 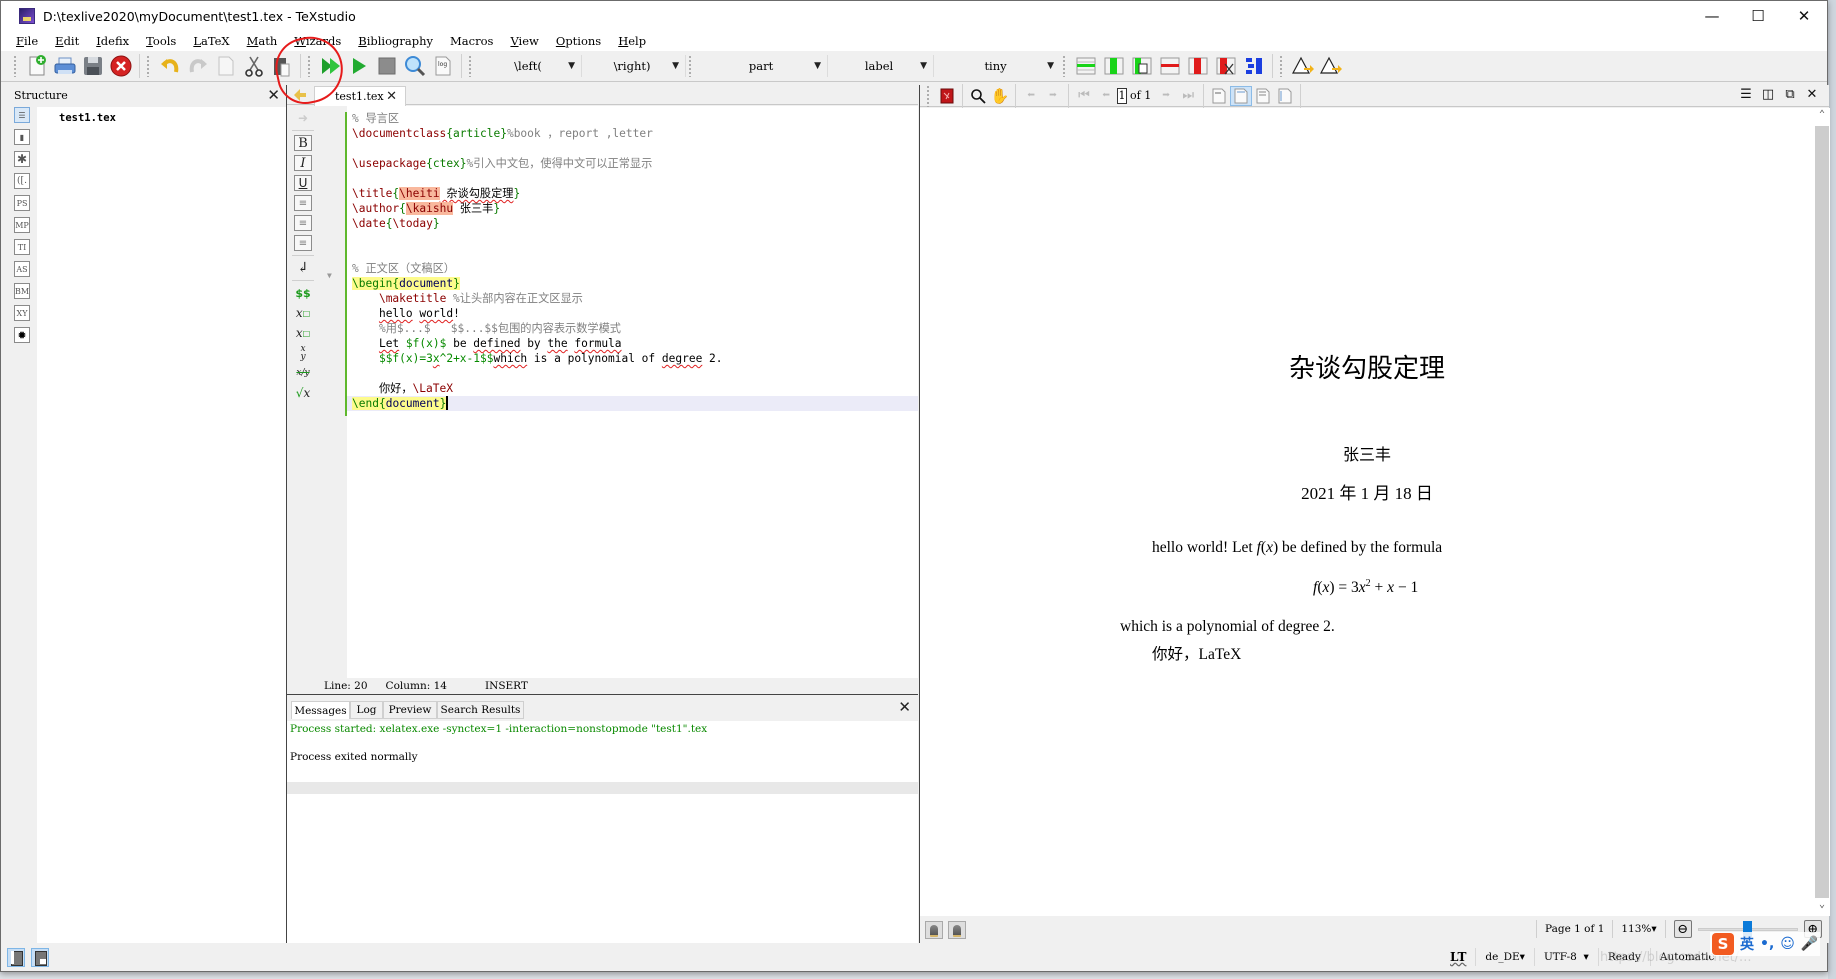 I want to click on tikz-icon: TI, so click(x=22, y=247).